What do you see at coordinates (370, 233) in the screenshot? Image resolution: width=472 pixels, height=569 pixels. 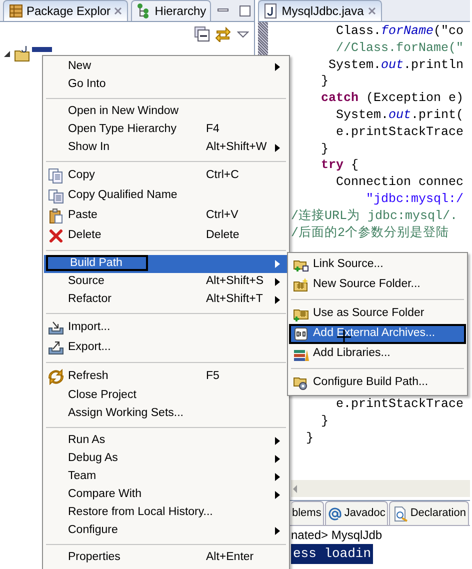 I see `code-comment: /后面的2个参数分别是登陆` at bounding box center [370, 233].